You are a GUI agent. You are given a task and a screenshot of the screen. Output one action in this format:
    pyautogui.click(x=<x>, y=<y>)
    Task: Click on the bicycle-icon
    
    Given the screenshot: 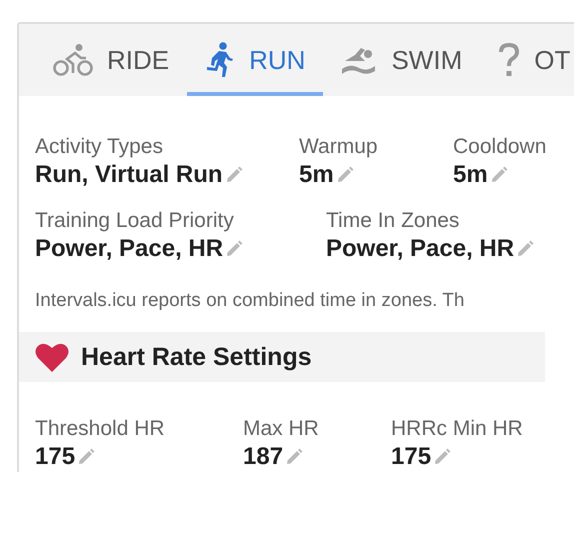 What is the action you would take?
    pyautogui.click(x=73, y=60)
    